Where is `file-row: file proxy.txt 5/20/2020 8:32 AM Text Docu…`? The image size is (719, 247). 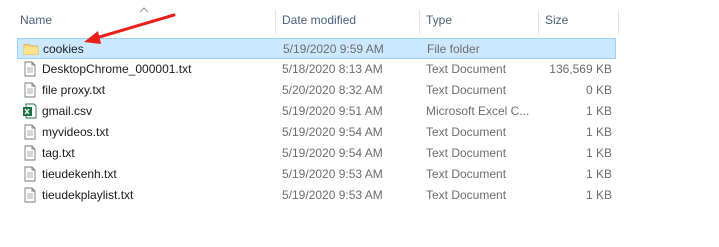
file-row: file proxy.txt 5/20/2020 8:32 AM Text Docu… is located at coordinates (316, 90).